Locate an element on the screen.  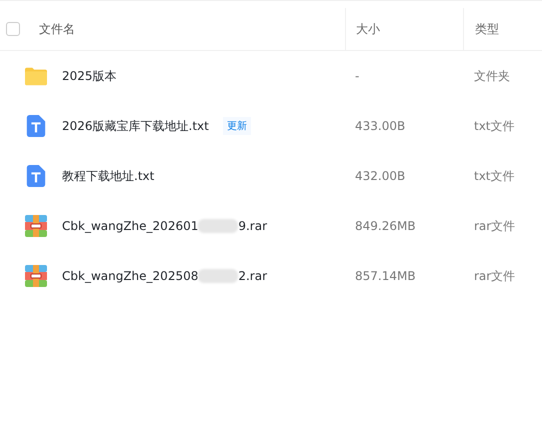
file-name: 9.rar is located at coordinates (253, 226).